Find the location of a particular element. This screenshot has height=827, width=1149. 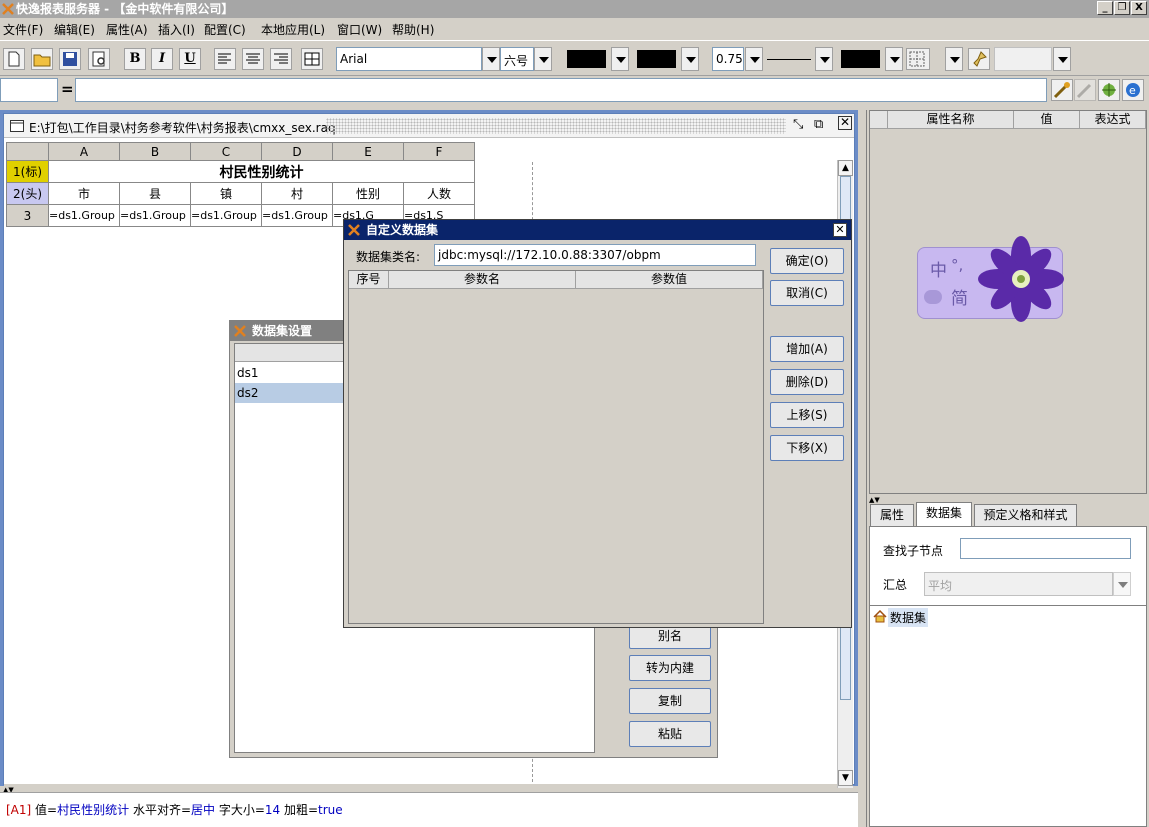

add-button: 增加(A) is located at coordinates (807, 349).